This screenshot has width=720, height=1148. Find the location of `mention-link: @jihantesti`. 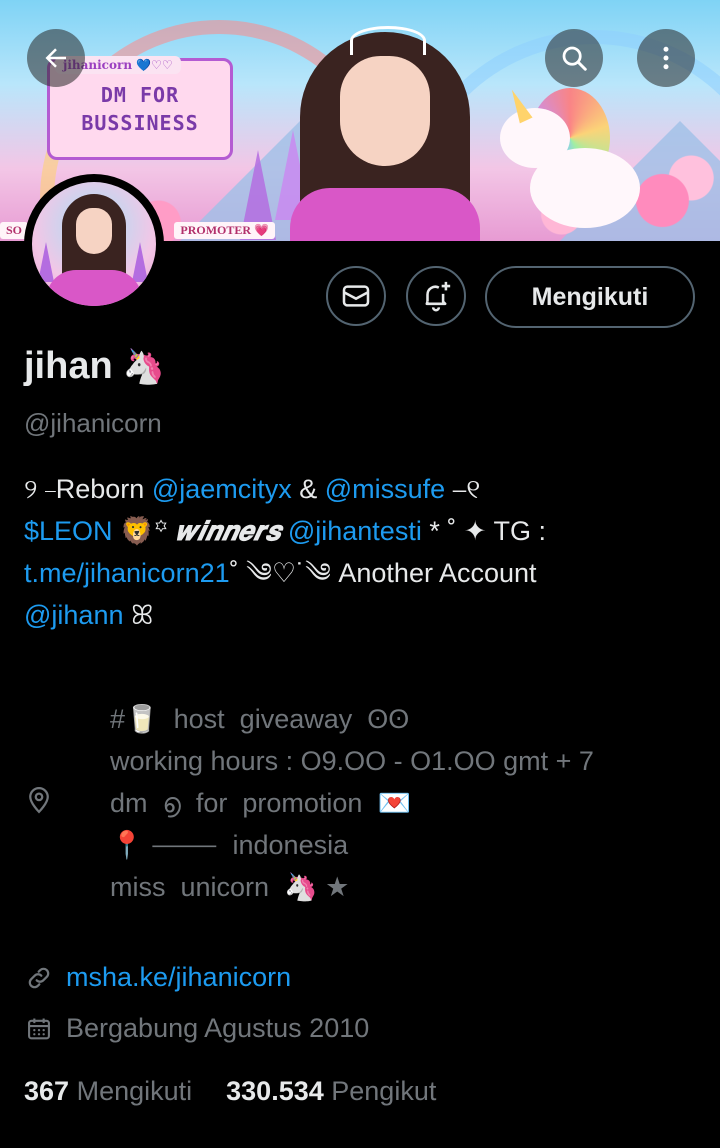

mention-link: @jihantesti is located at coordinates (355, 531).